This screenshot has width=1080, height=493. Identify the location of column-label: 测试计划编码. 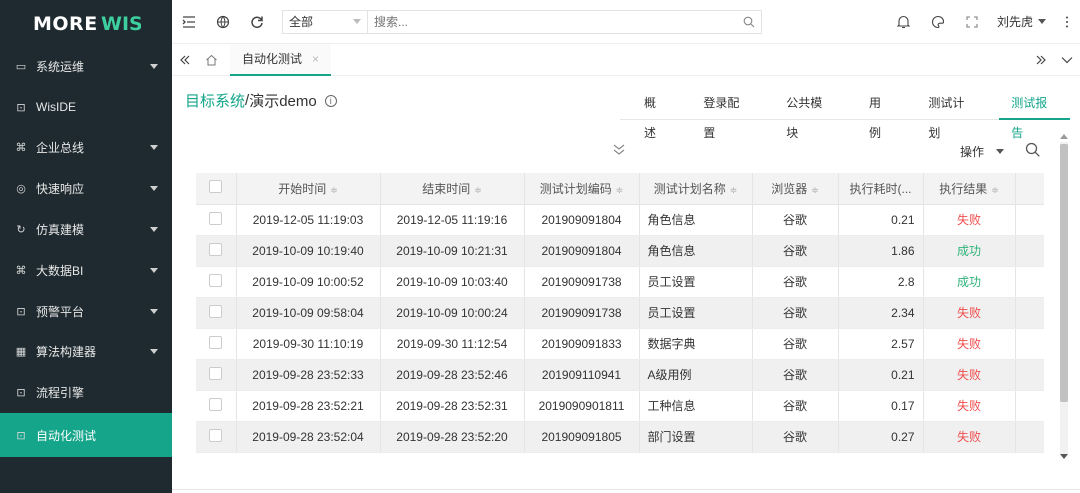
(575, 188).